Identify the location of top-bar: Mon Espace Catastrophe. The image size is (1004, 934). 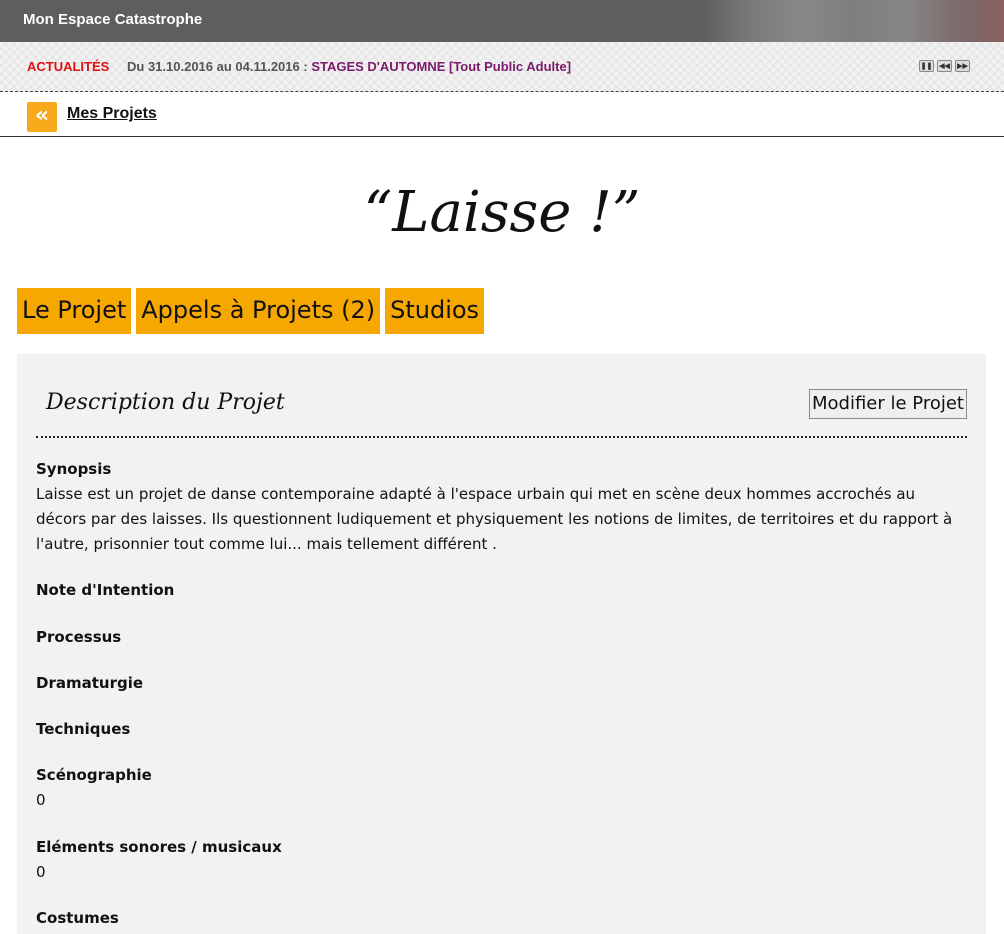
(502, 21).